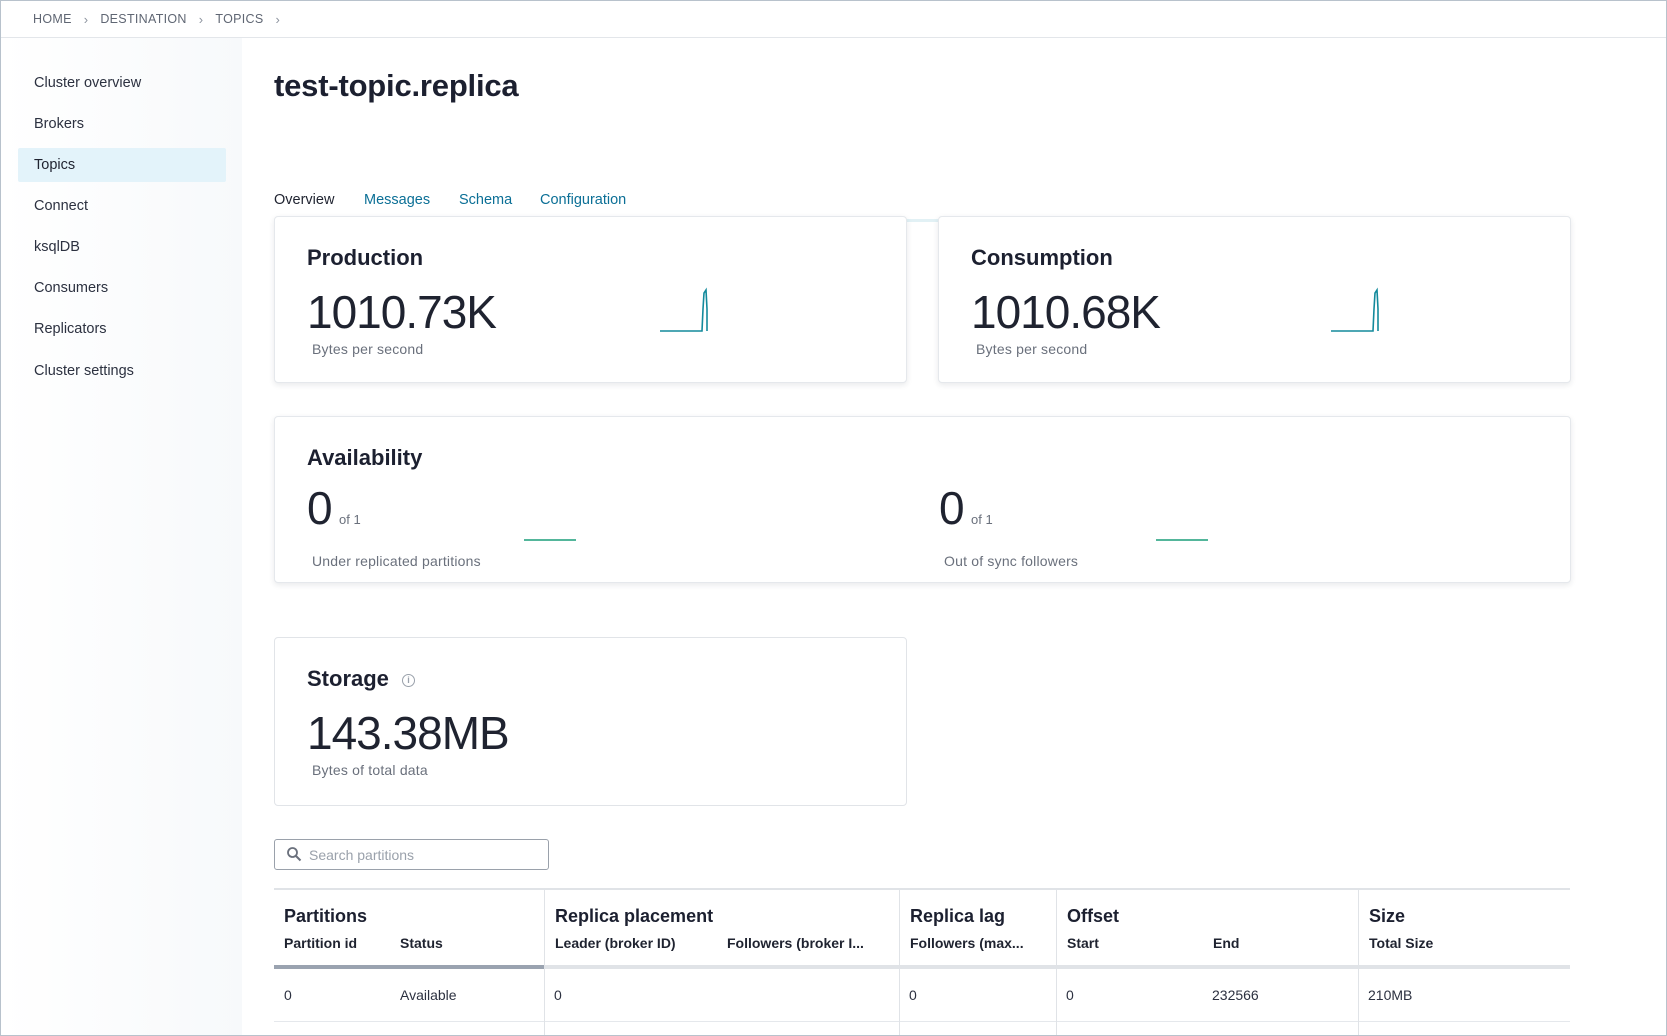 The width and height of the screenshot is (1667, 1036). Describe the element at coordinates (982, 519) in the screenshot. I see `out-of-sync-of: of 1` at that location.